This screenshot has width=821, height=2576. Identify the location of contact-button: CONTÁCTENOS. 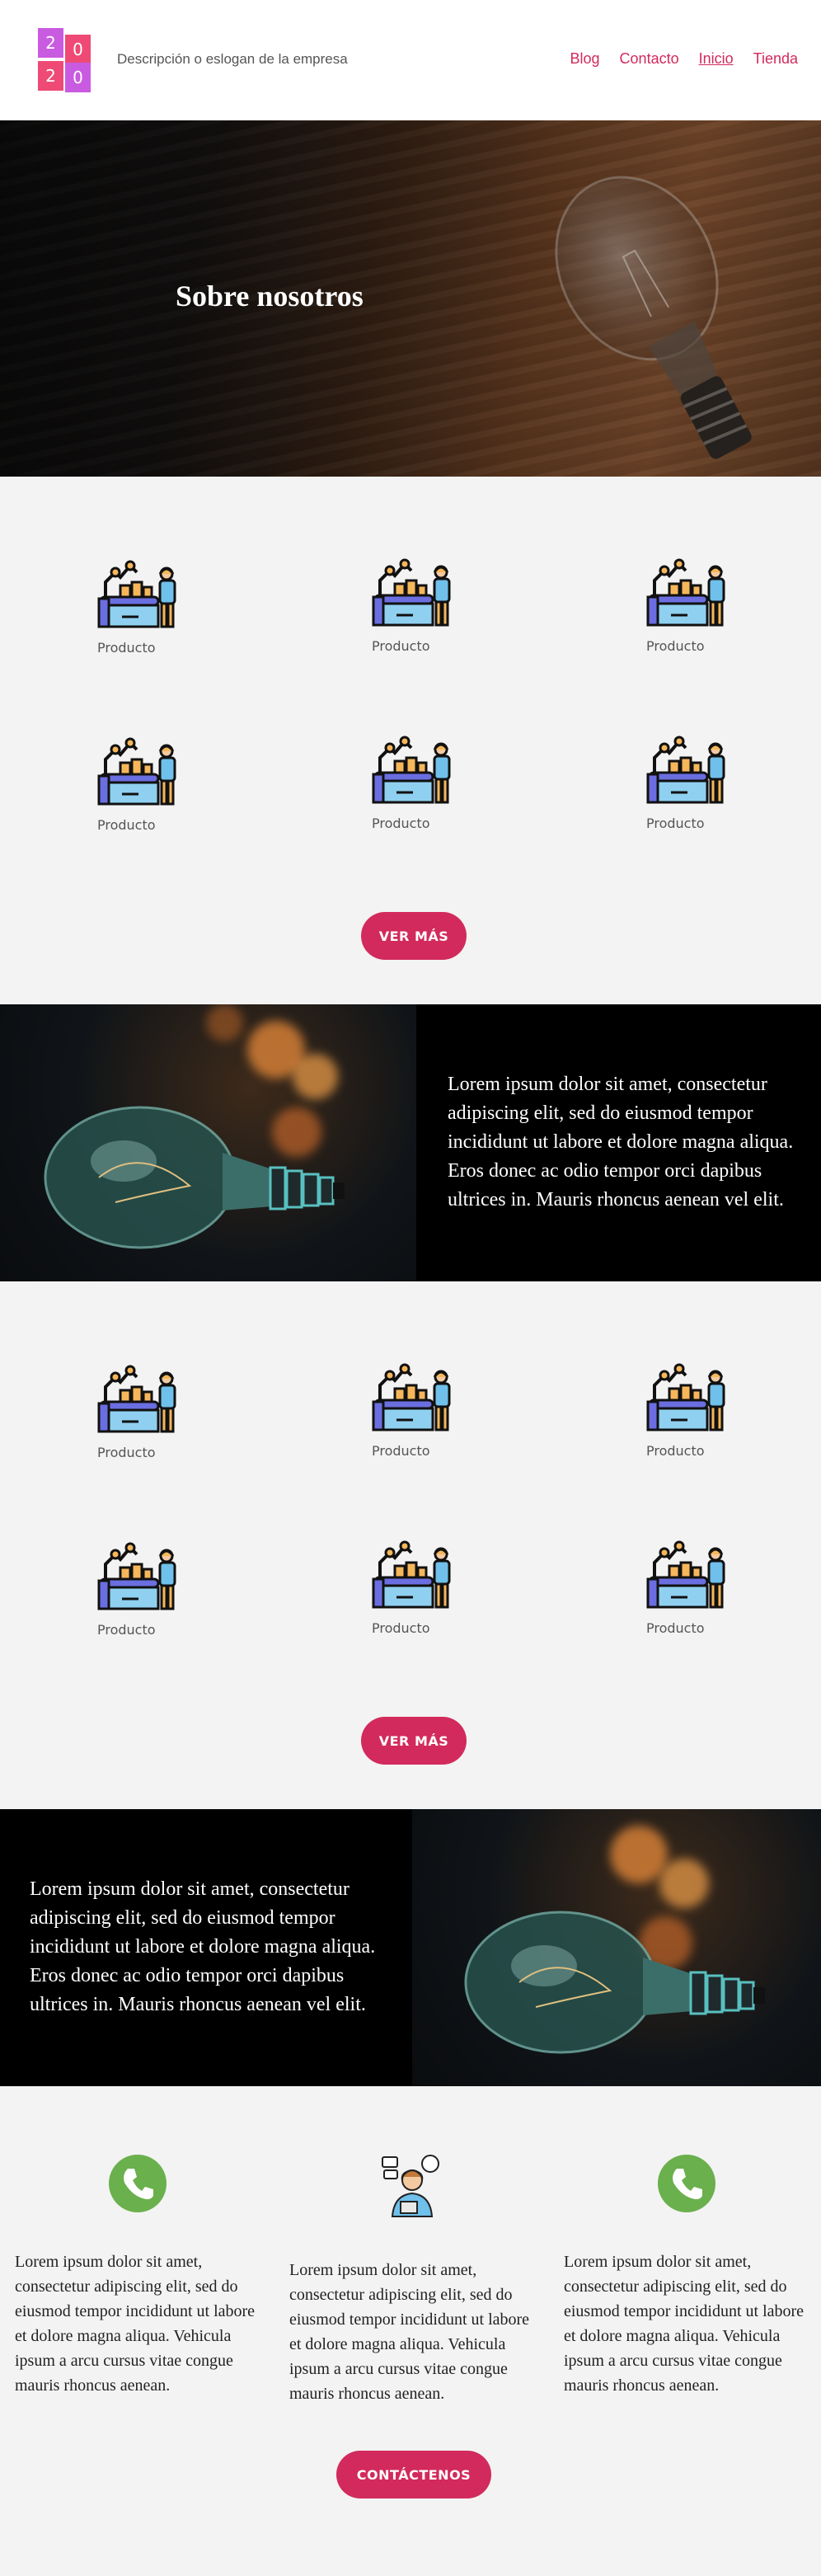
(413, 2474).